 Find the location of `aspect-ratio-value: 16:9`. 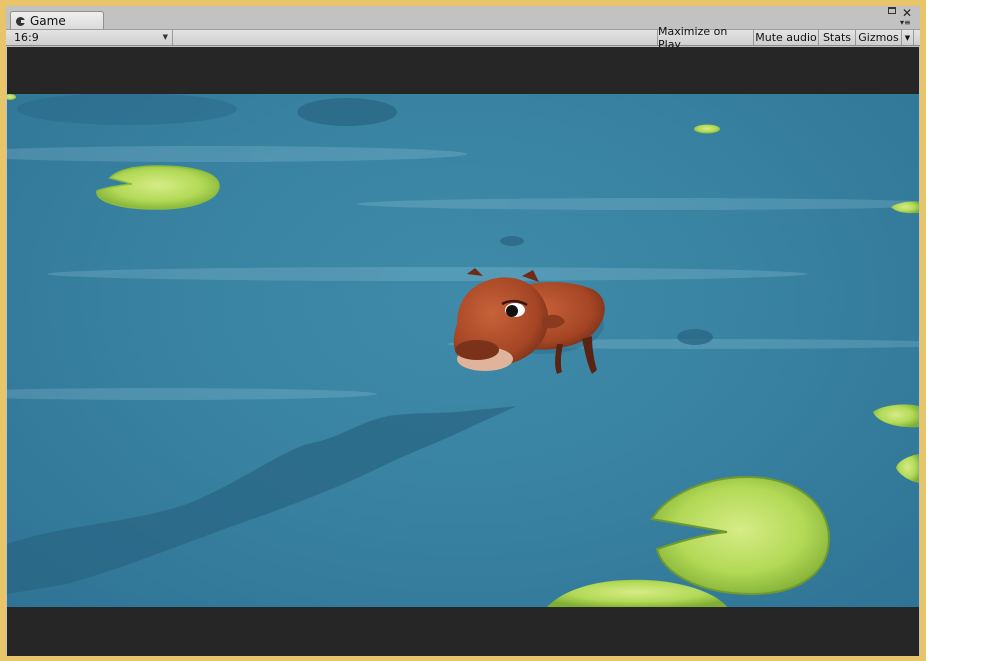

aspect-ratio-value: 16:9 is located at coordinates (26, 37).